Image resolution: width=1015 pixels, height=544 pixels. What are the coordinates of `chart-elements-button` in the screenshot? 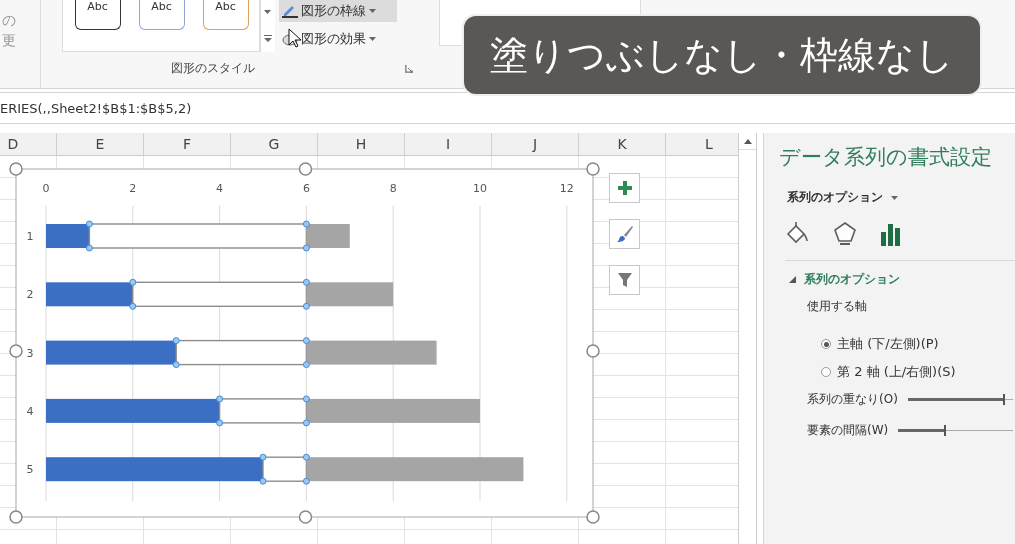 It's located at (624, 188).